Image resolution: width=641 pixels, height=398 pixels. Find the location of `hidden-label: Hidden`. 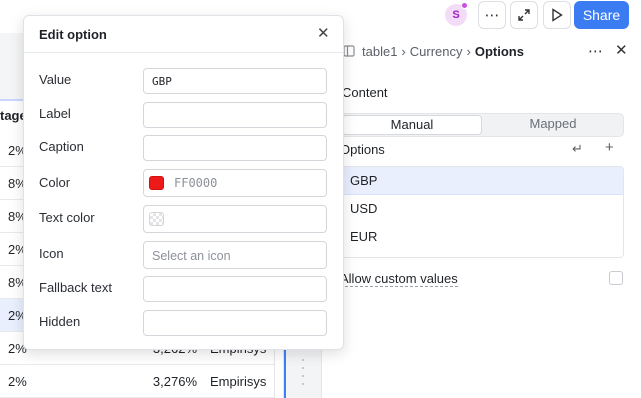

hidden-label: Hidden is located at coordinates (60, 321).